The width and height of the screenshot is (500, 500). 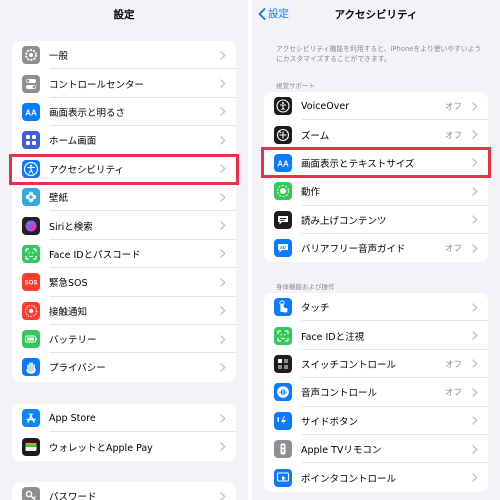 I want to click on accessibility-row-physical-0: タッチ, so click(x=376, y=307).